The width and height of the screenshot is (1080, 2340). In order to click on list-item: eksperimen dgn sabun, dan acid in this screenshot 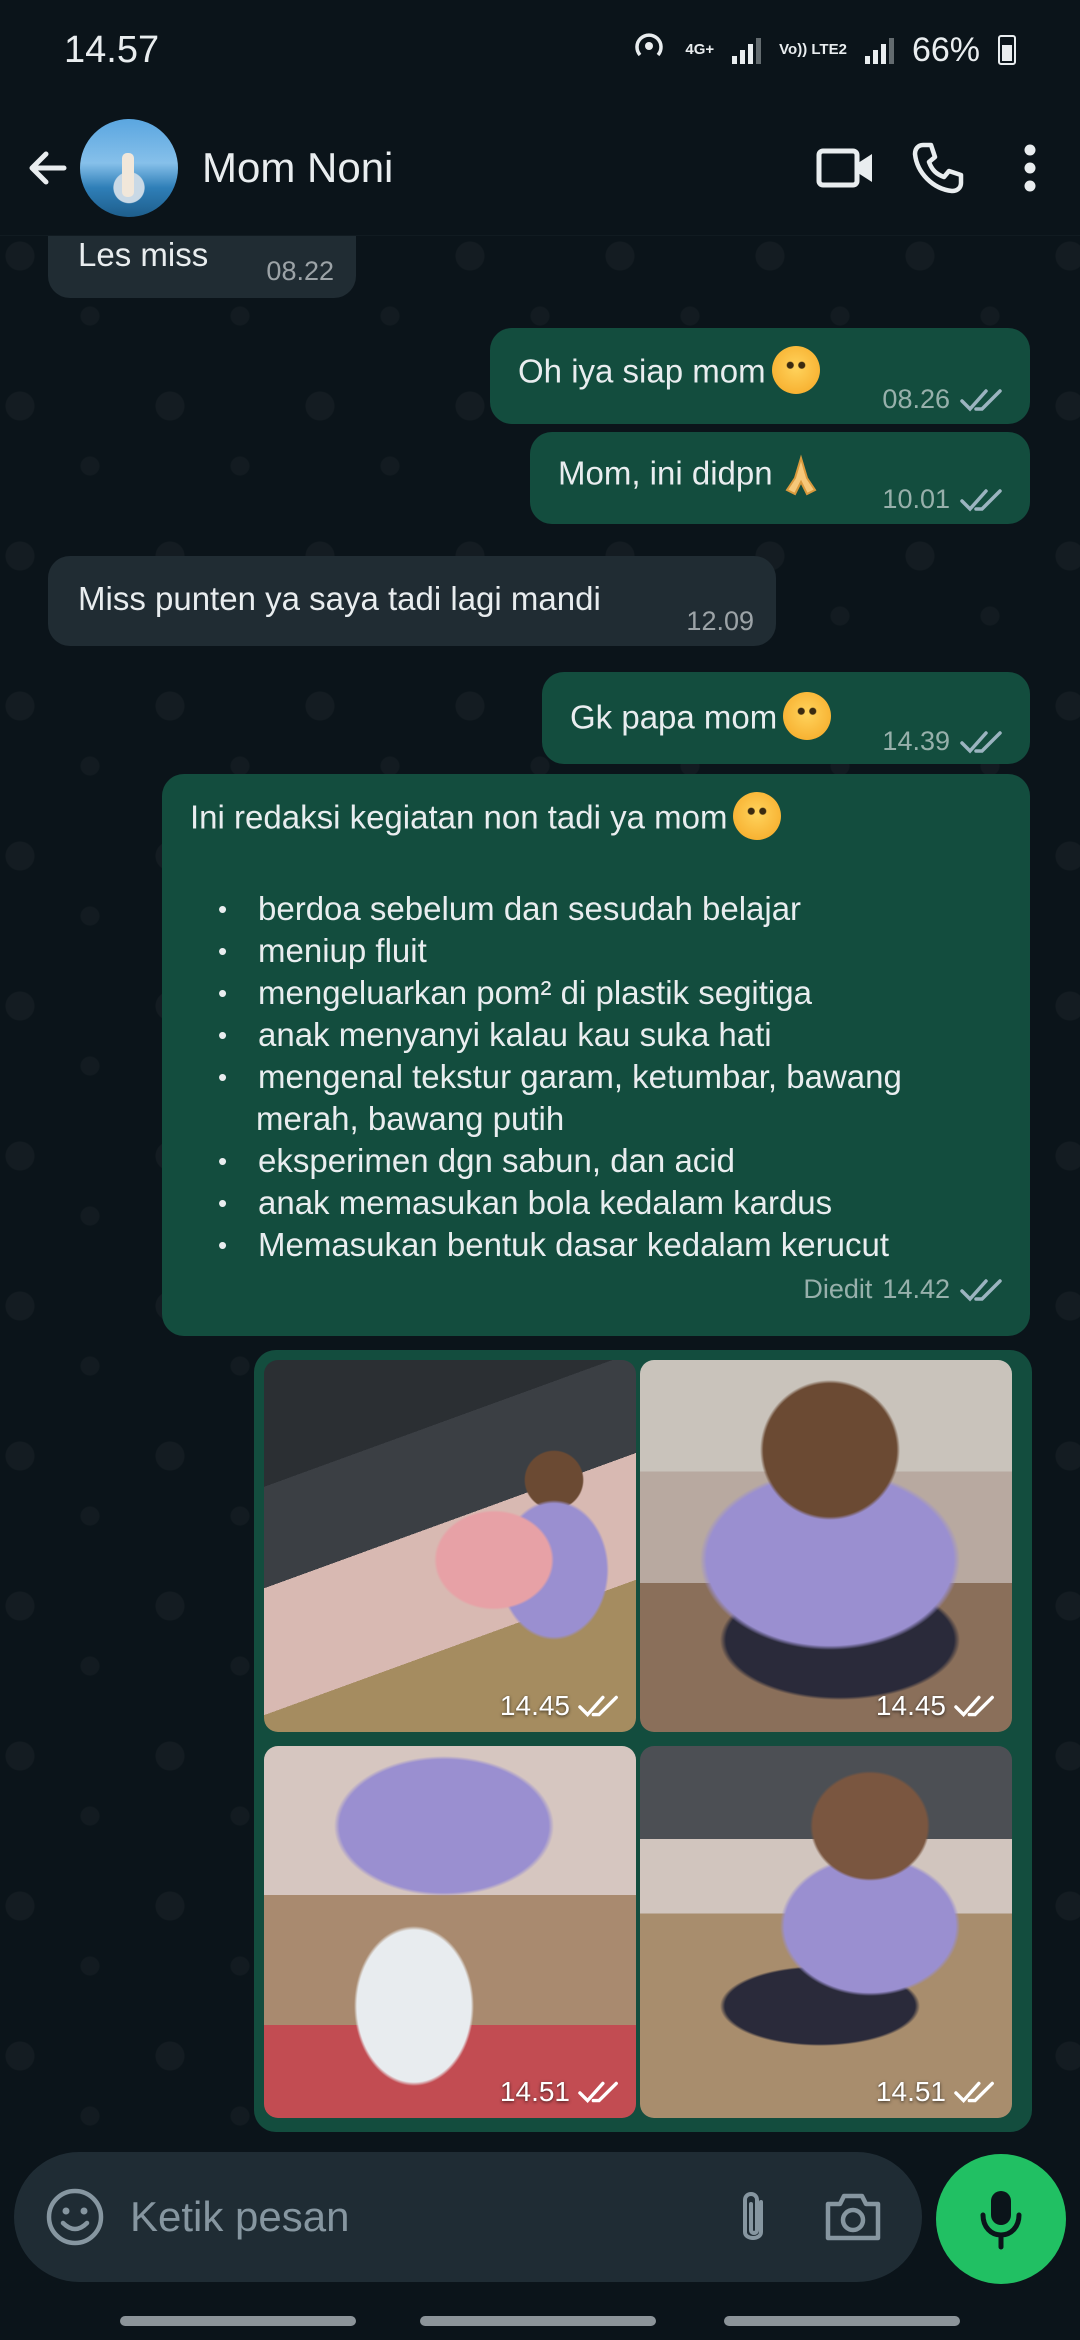, I will do `click(560, 1161)`.